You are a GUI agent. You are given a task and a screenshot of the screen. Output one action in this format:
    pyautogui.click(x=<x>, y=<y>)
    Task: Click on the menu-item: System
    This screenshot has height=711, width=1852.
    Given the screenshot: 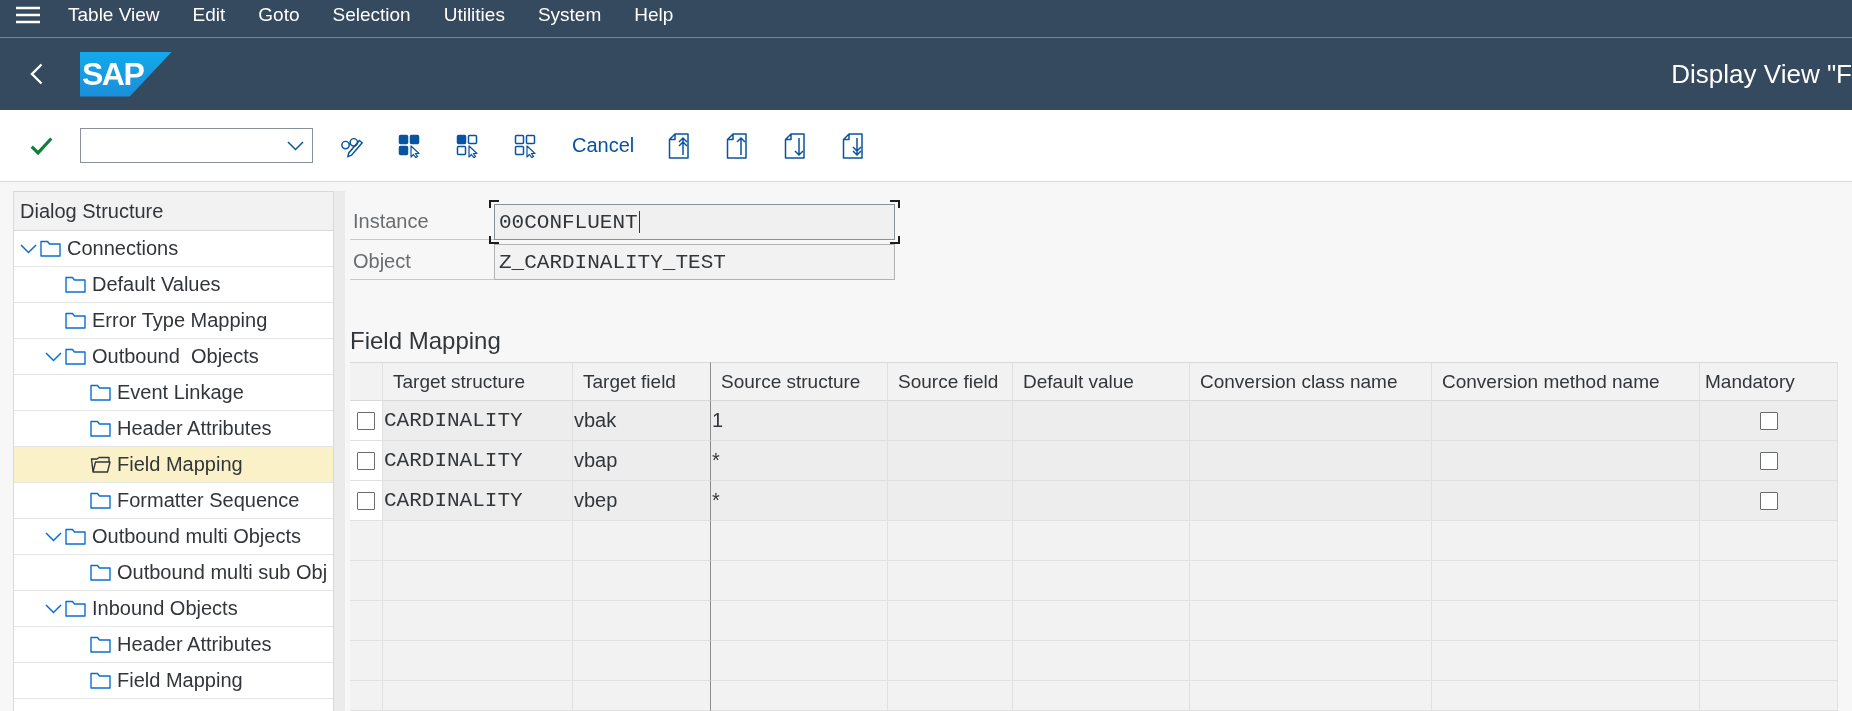 What is the action you would take?
    pyautogui.click(x=569, y=14)
    